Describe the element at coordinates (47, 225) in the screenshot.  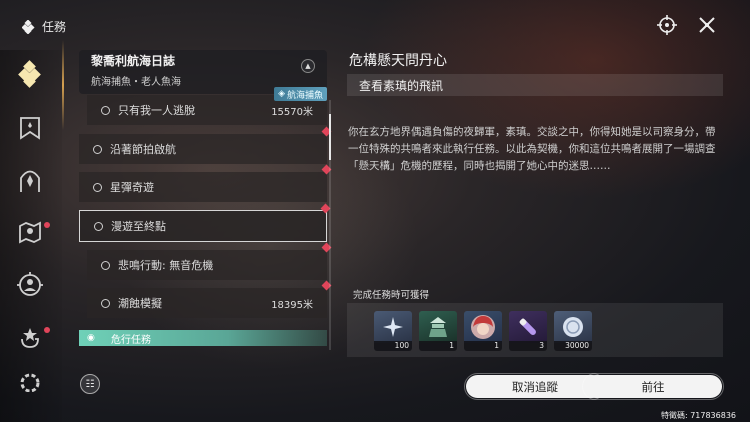
I see `map-badge` at that location.